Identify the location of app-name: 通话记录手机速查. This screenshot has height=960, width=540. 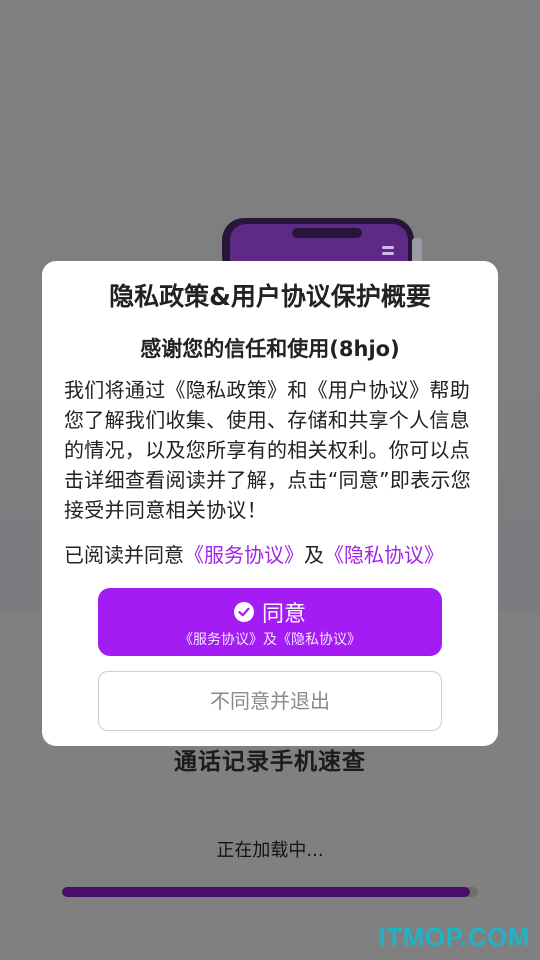
(270, 762).